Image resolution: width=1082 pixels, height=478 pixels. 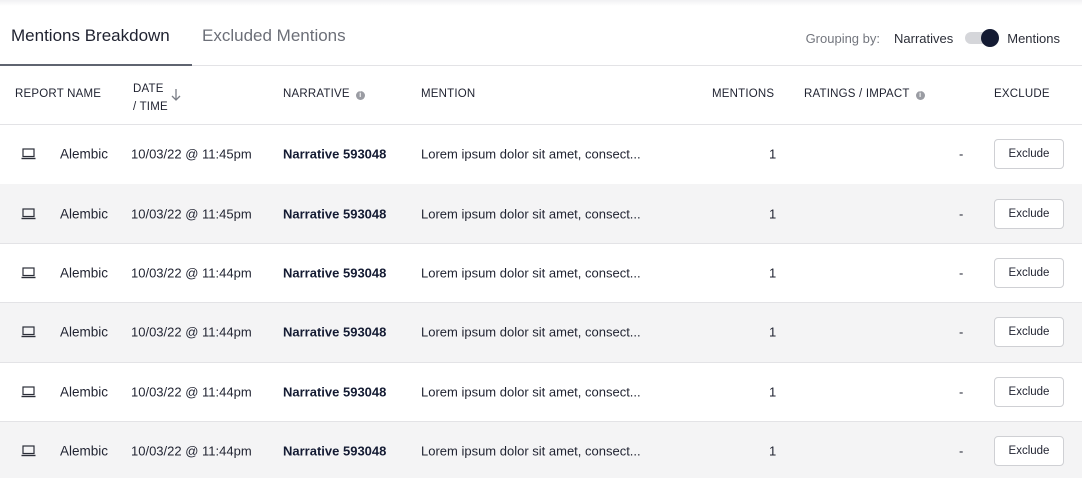 I want to click on column-ratings-impact: RATINGS / IMPACT i, so click(x=864, y=94).